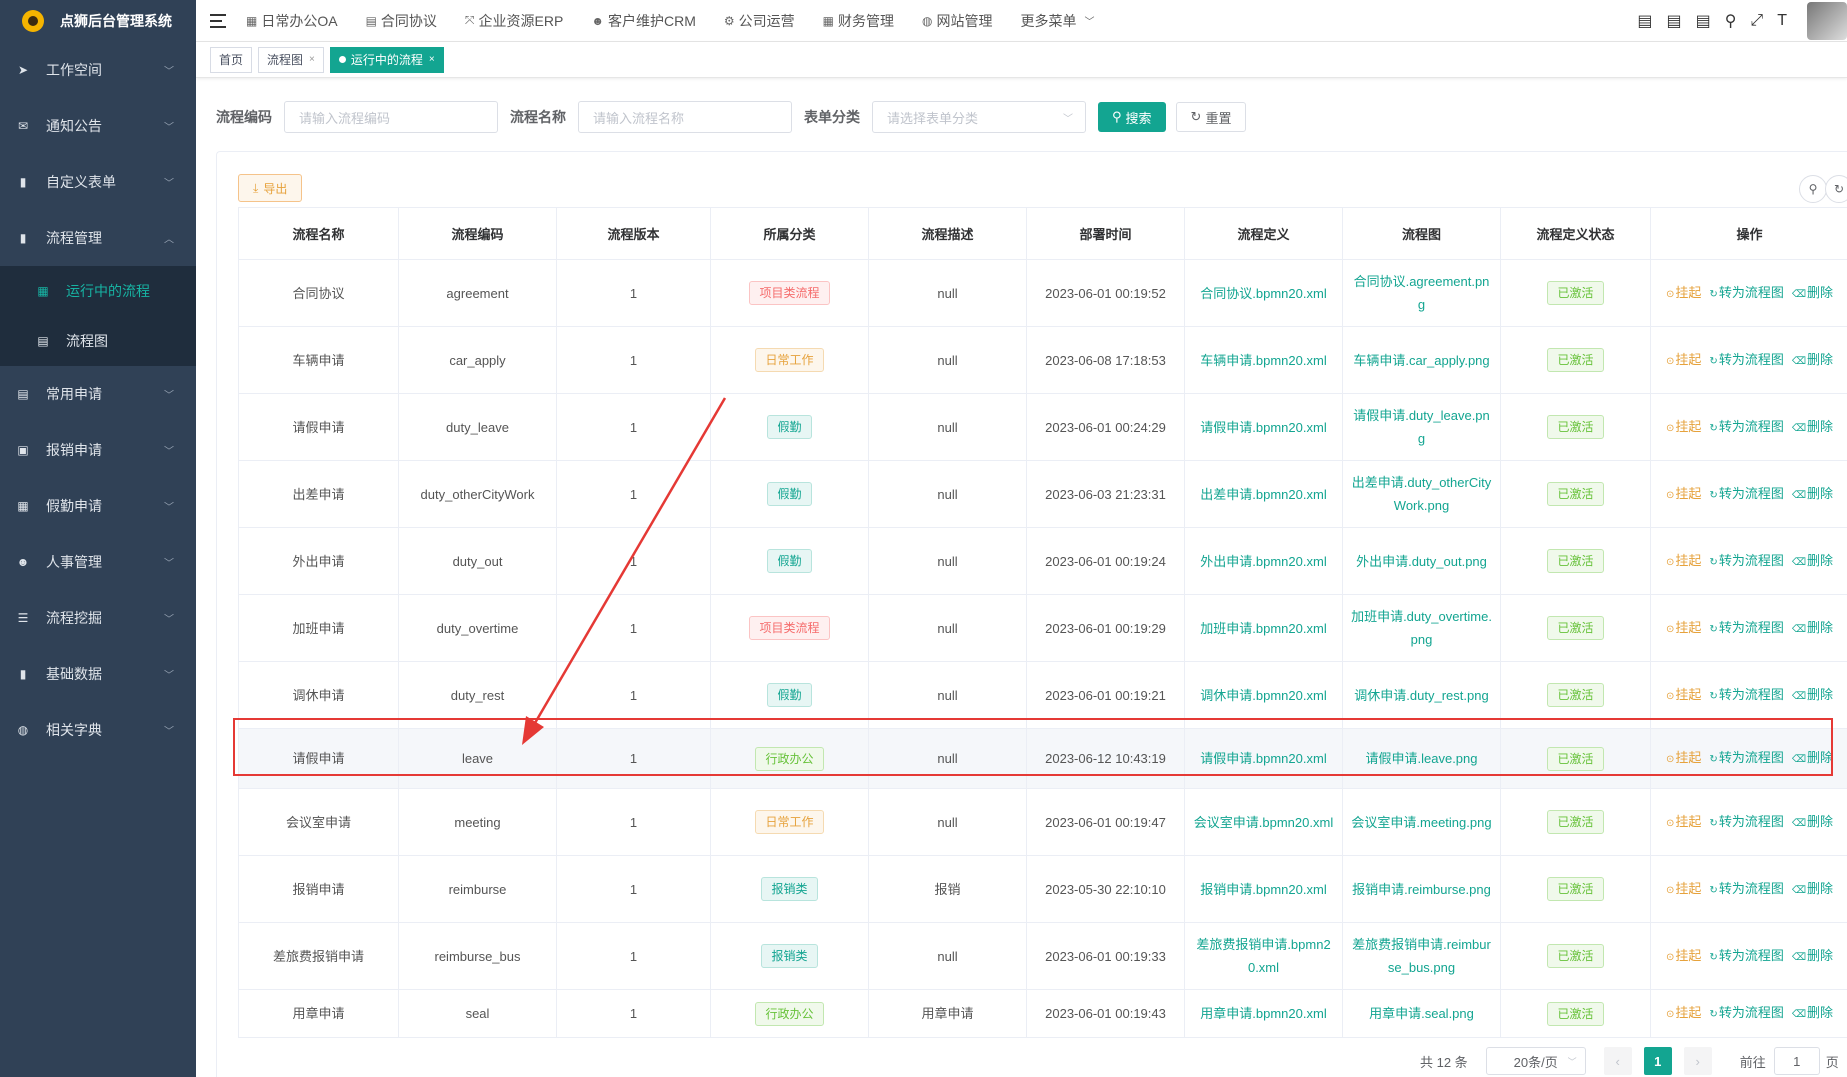 Image resolution: width=1847 pixels, height=1077 pixels. Describe the element at coordinates (643, 21) in the screenshot. I see `topnav-item: ☻ 客户维护CRM` at that location.